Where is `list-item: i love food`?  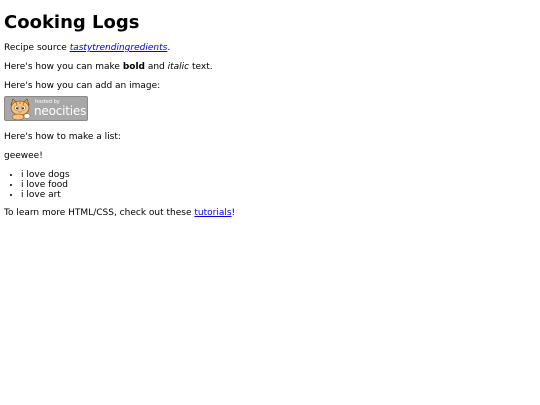
list-item: i love food is located at coordinates (278, 185).